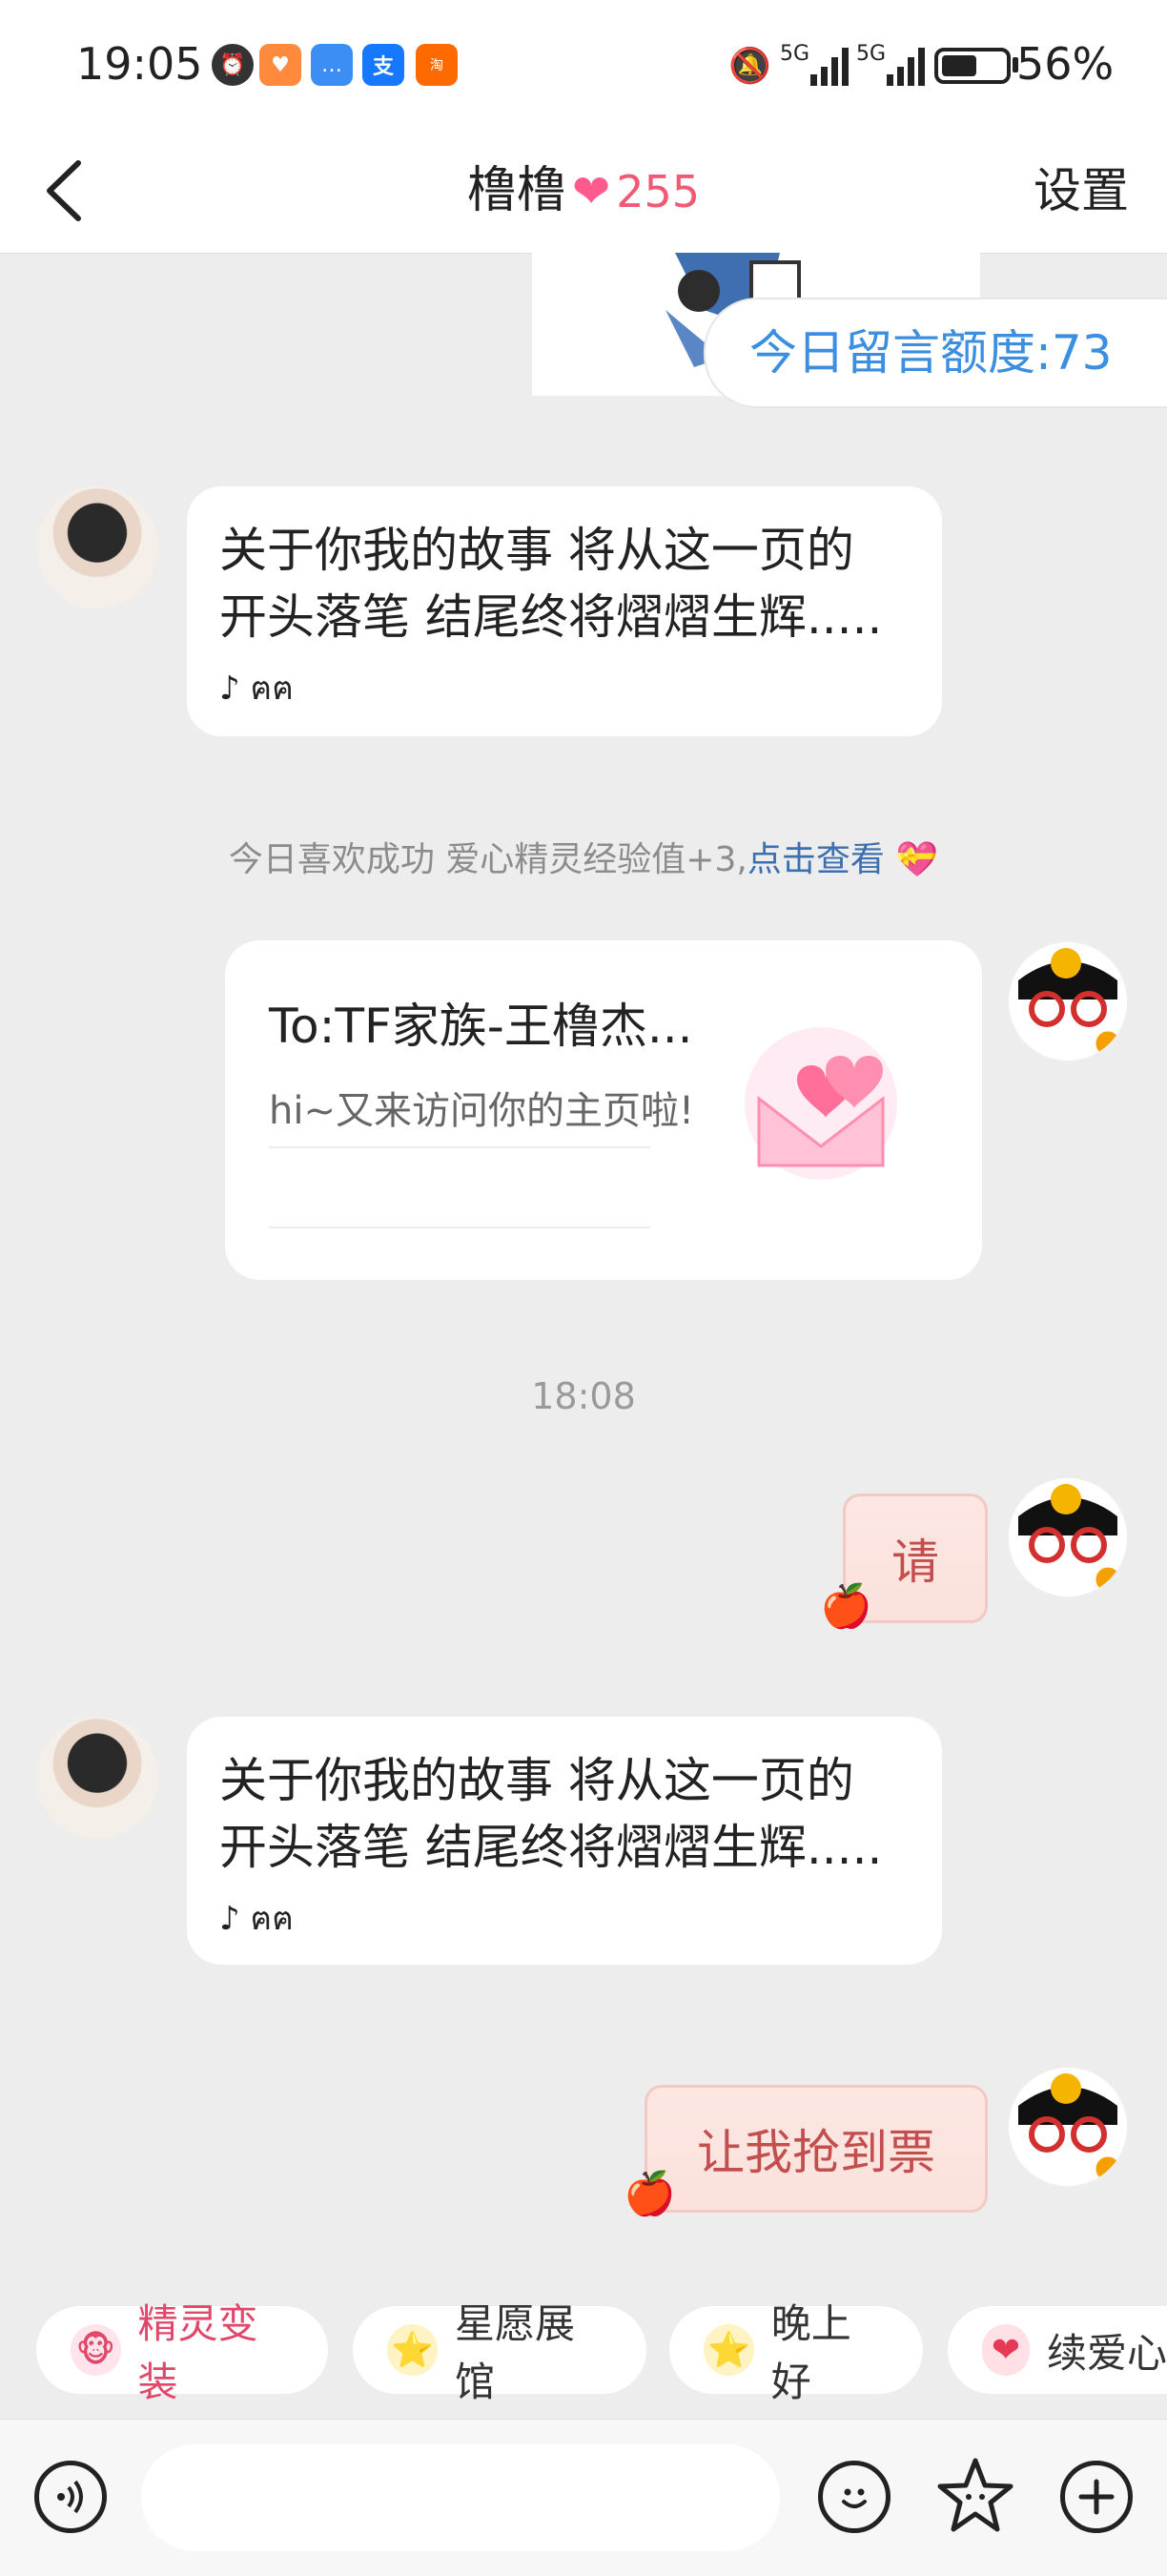 The width and height of the screenshot is (1167, 2576). Describe the element at coordinates (383, 65) in the screenshot. I see `alipay-icon: 支` at that location.